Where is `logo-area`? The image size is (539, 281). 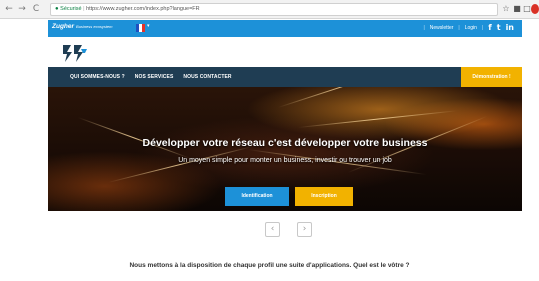 logo-area is located at coordinates (285, 52).